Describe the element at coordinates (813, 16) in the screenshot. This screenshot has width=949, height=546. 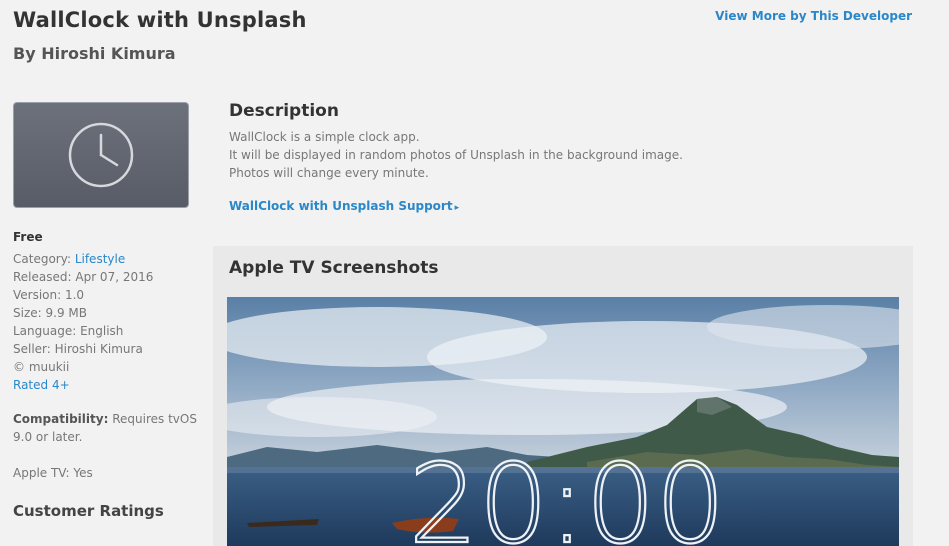
I see `view-more-by-developer-link: View More by This Developer` at that location.